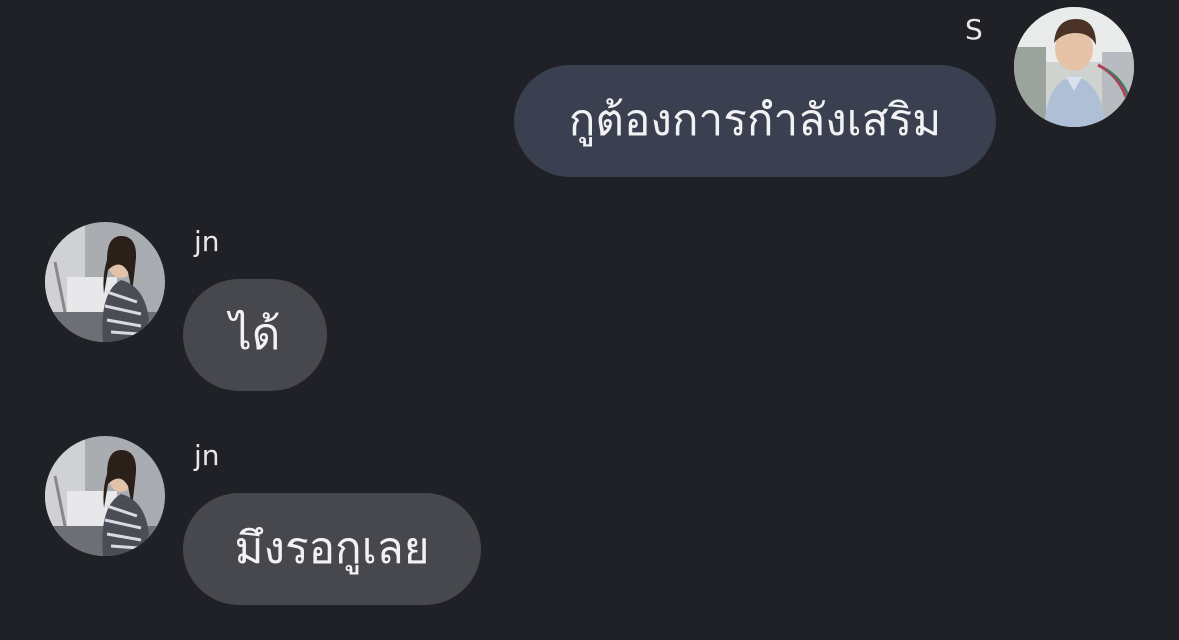 The width and height of the screenshot is (1179, 640). What do you see at coordinates (974, 29) in the screenshot?
I see `sender-name: S` at bounding box center [974, 29].